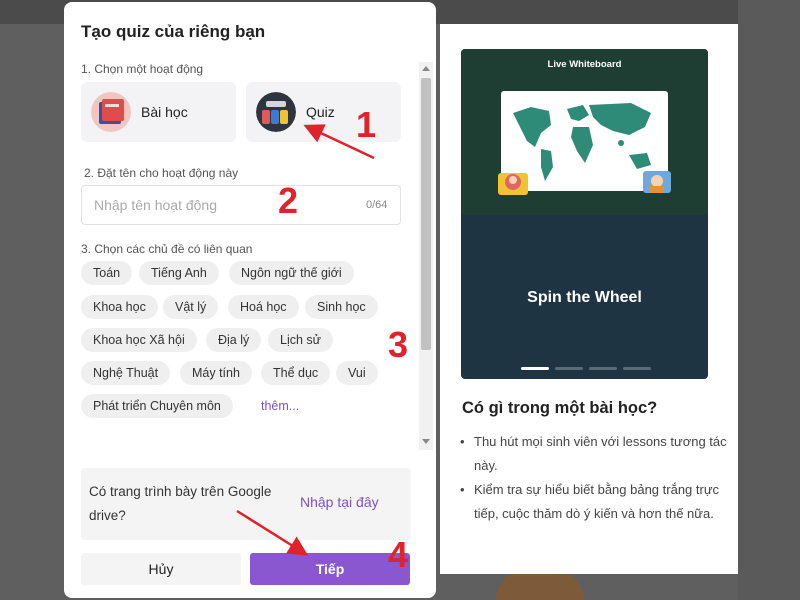  I want to click on topic-chip: Vật lý, so click(191, 307).